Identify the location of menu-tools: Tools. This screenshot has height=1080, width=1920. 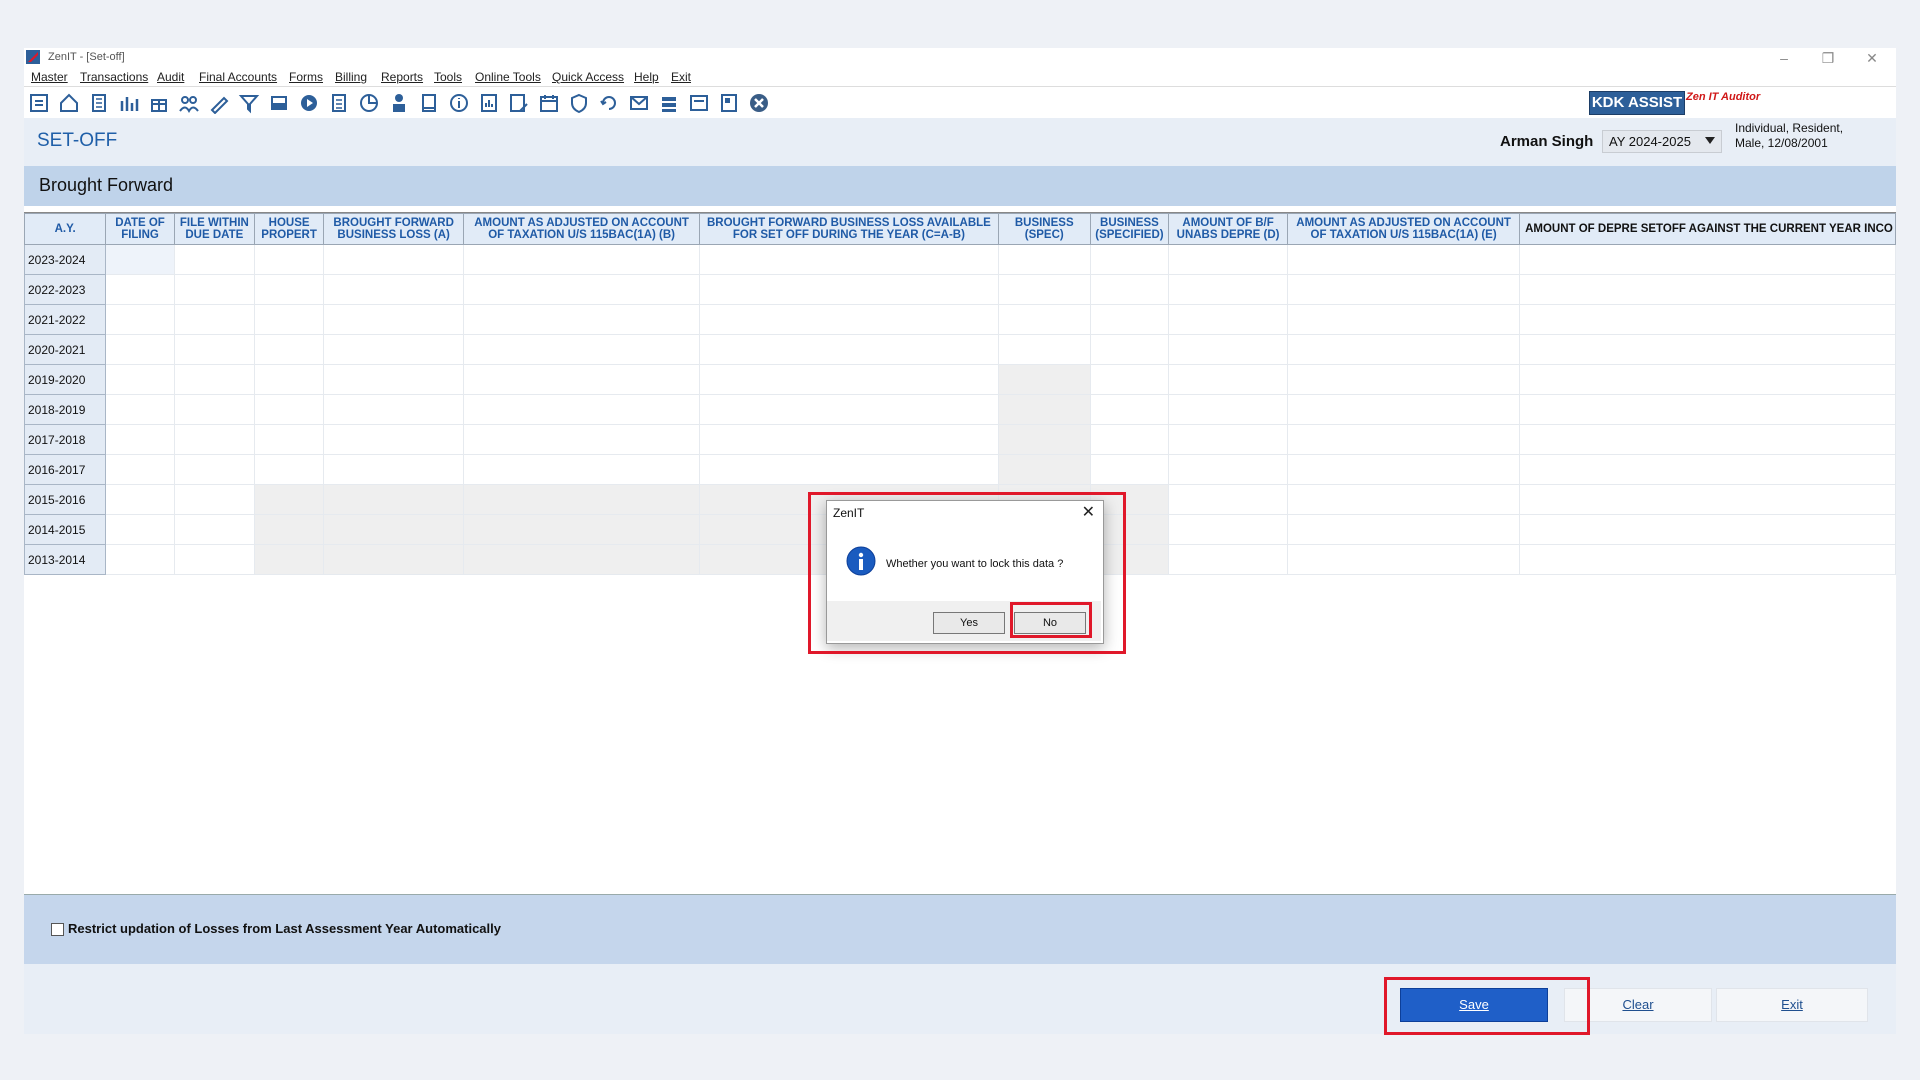
(448, 77).